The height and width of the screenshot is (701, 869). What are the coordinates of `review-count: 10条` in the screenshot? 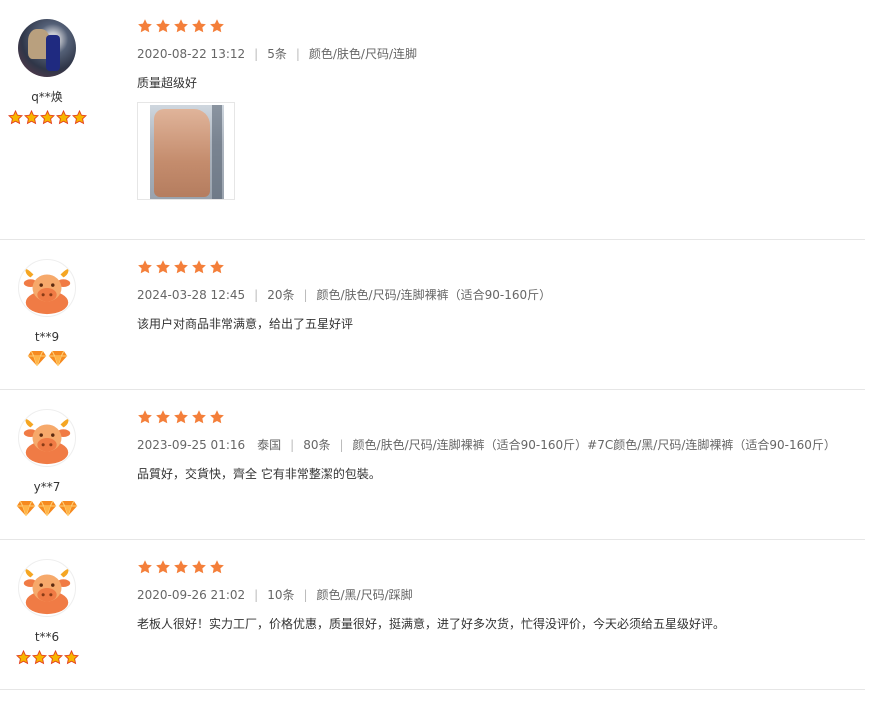 It's located at (281, 595).